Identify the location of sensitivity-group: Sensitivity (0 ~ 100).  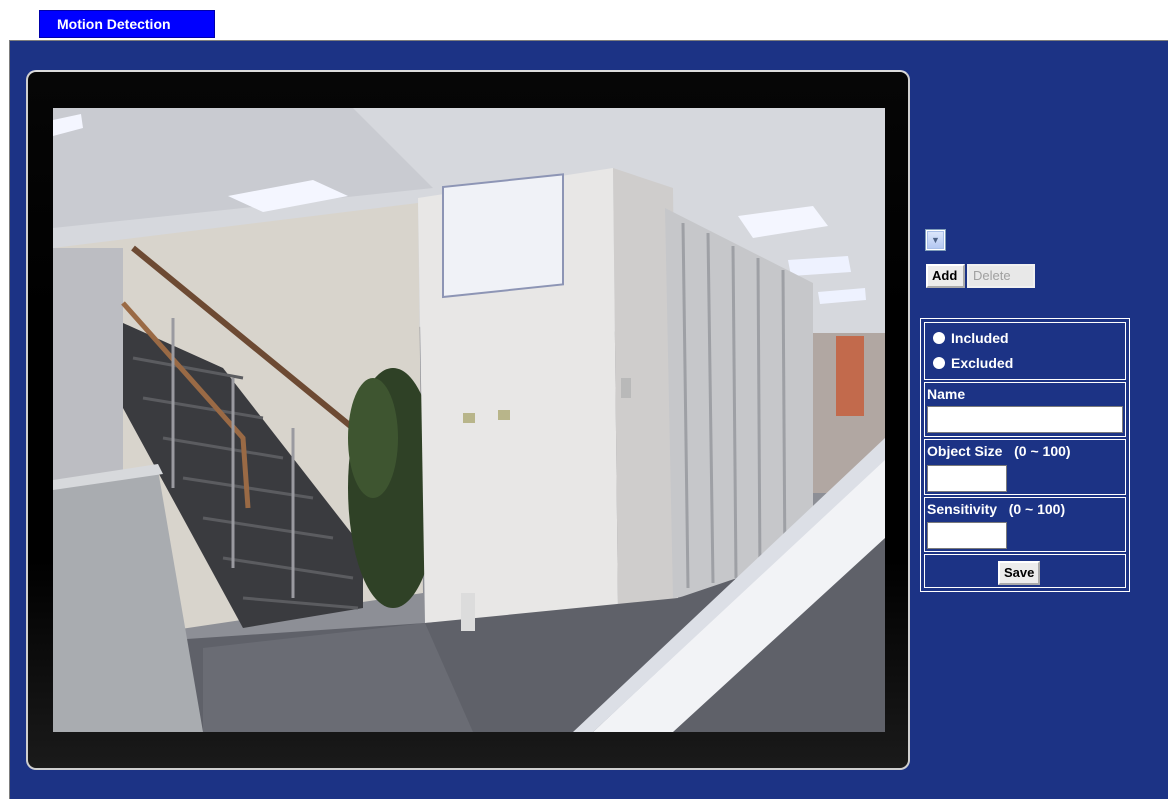
(1025, 524).